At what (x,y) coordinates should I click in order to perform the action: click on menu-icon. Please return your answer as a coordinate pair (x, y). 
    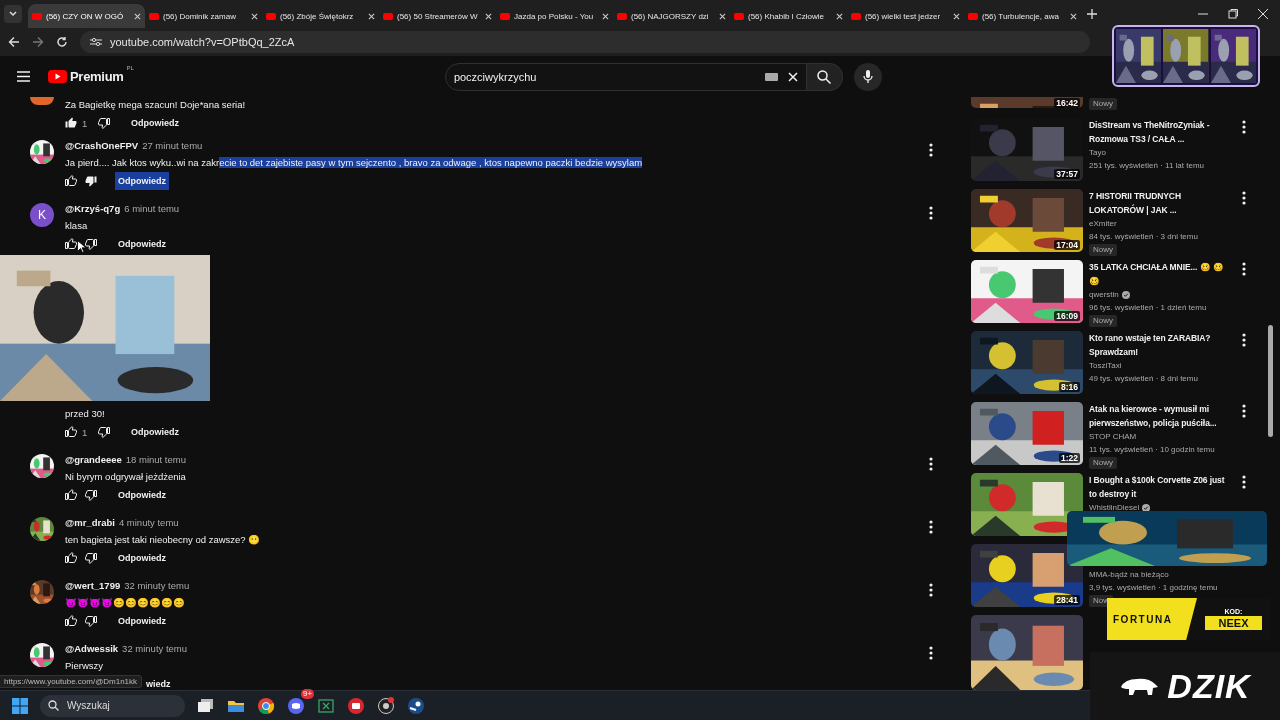
    Looking at the image, I should click on (23, 76).